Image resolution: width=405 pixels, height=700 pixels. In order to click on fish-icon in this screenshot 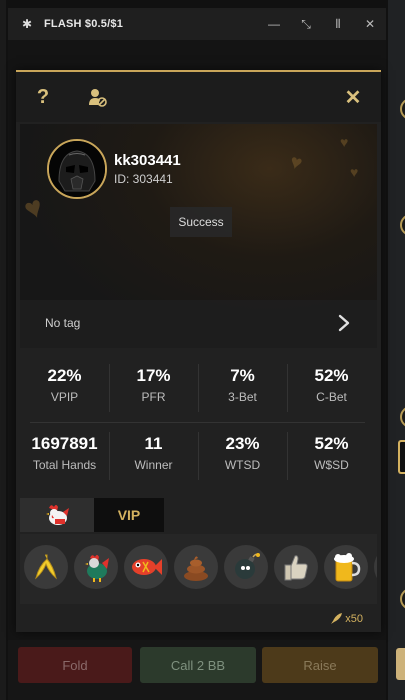, I will do `click(146, 567)`.